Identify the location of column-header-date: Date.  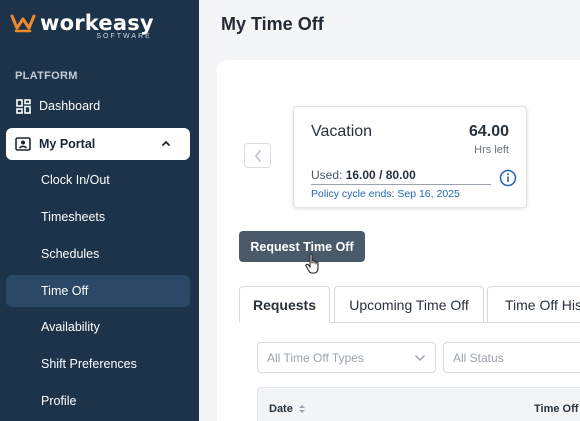
(288, 409).